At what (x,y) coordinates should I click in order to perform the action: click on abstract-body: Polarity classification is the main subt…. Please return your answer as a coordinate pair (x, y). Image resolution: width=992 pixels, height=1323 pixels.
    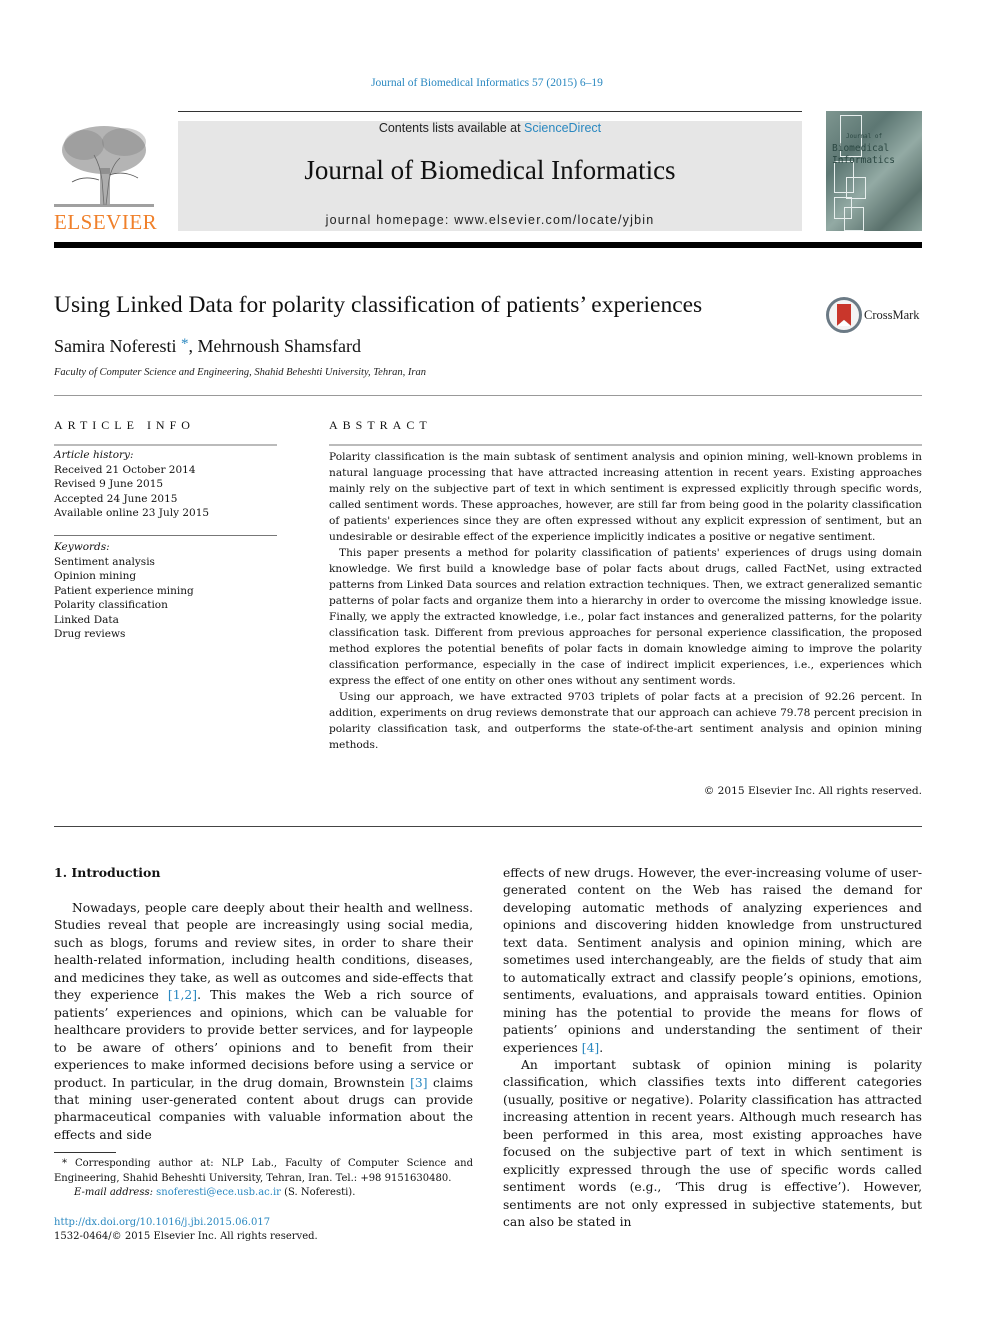
    Looking at the image, I should click on (625, 601).